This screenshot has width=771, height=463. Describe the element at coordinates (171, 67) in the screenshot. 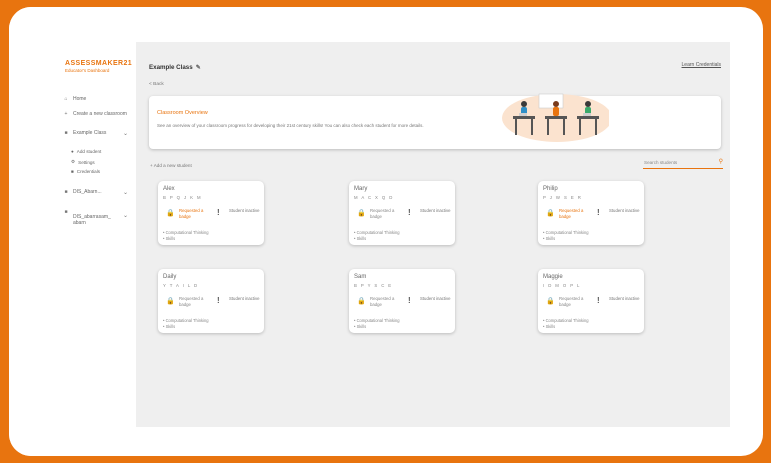

I see `class-title-text: Example Class` at that location.